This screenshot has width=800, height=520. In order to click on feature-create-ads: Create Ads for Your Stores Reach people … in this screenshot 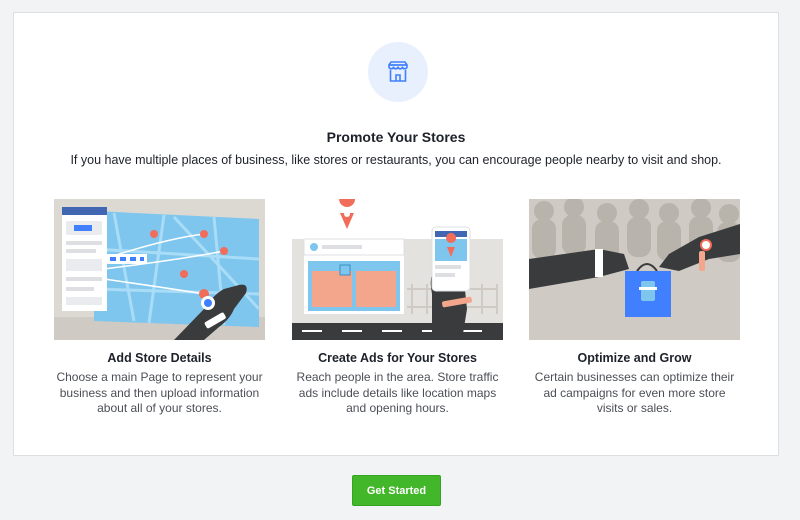, I will do `click(397, 308)`.